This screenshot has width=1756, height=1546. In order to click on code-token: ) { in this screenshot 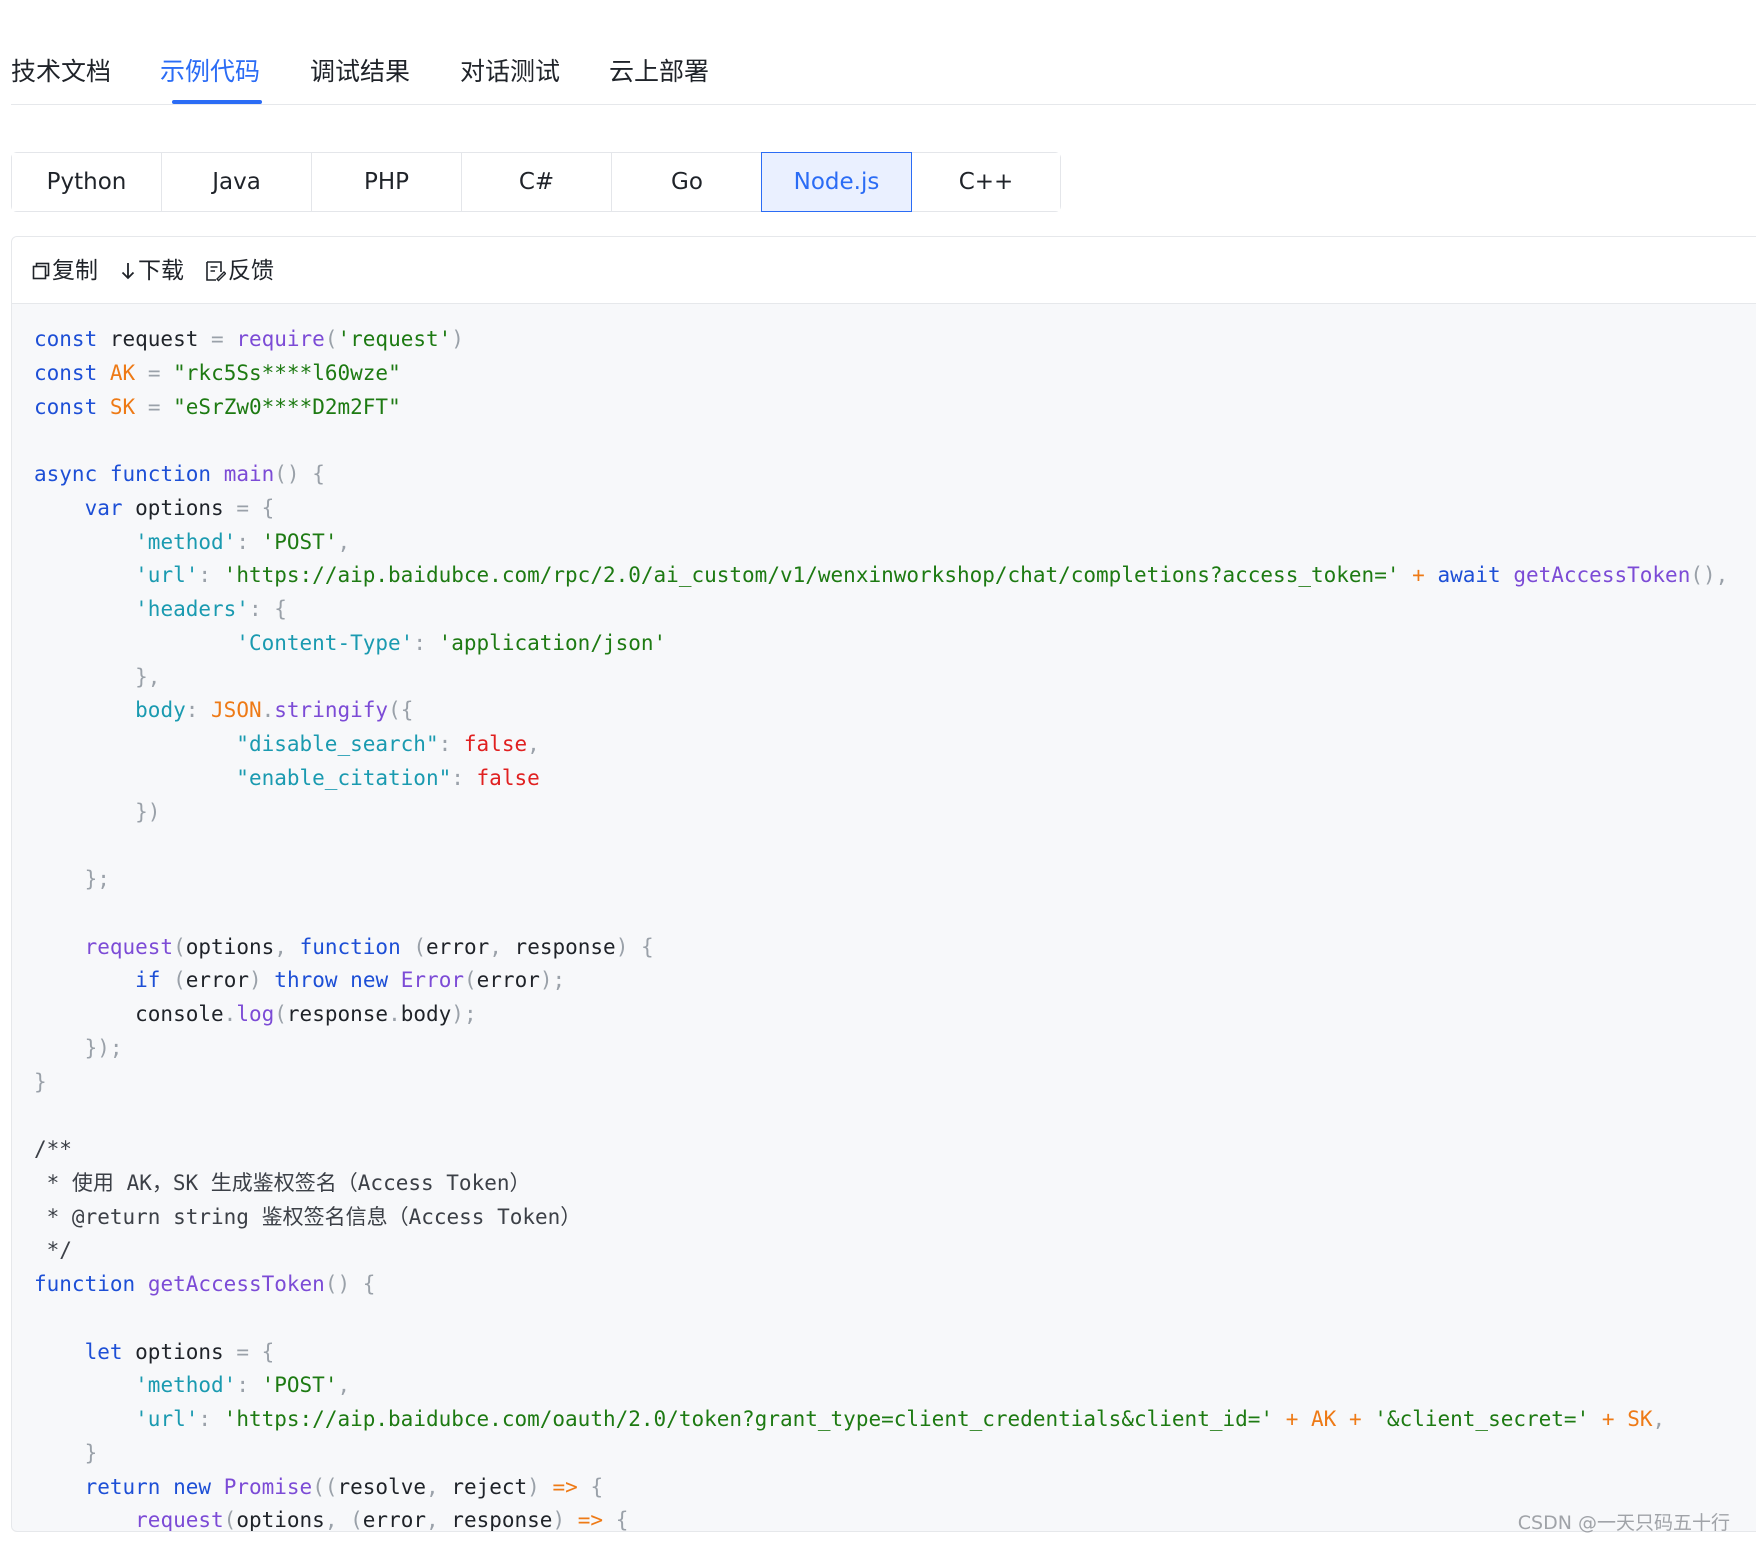, I will do `click(634, 946)`.